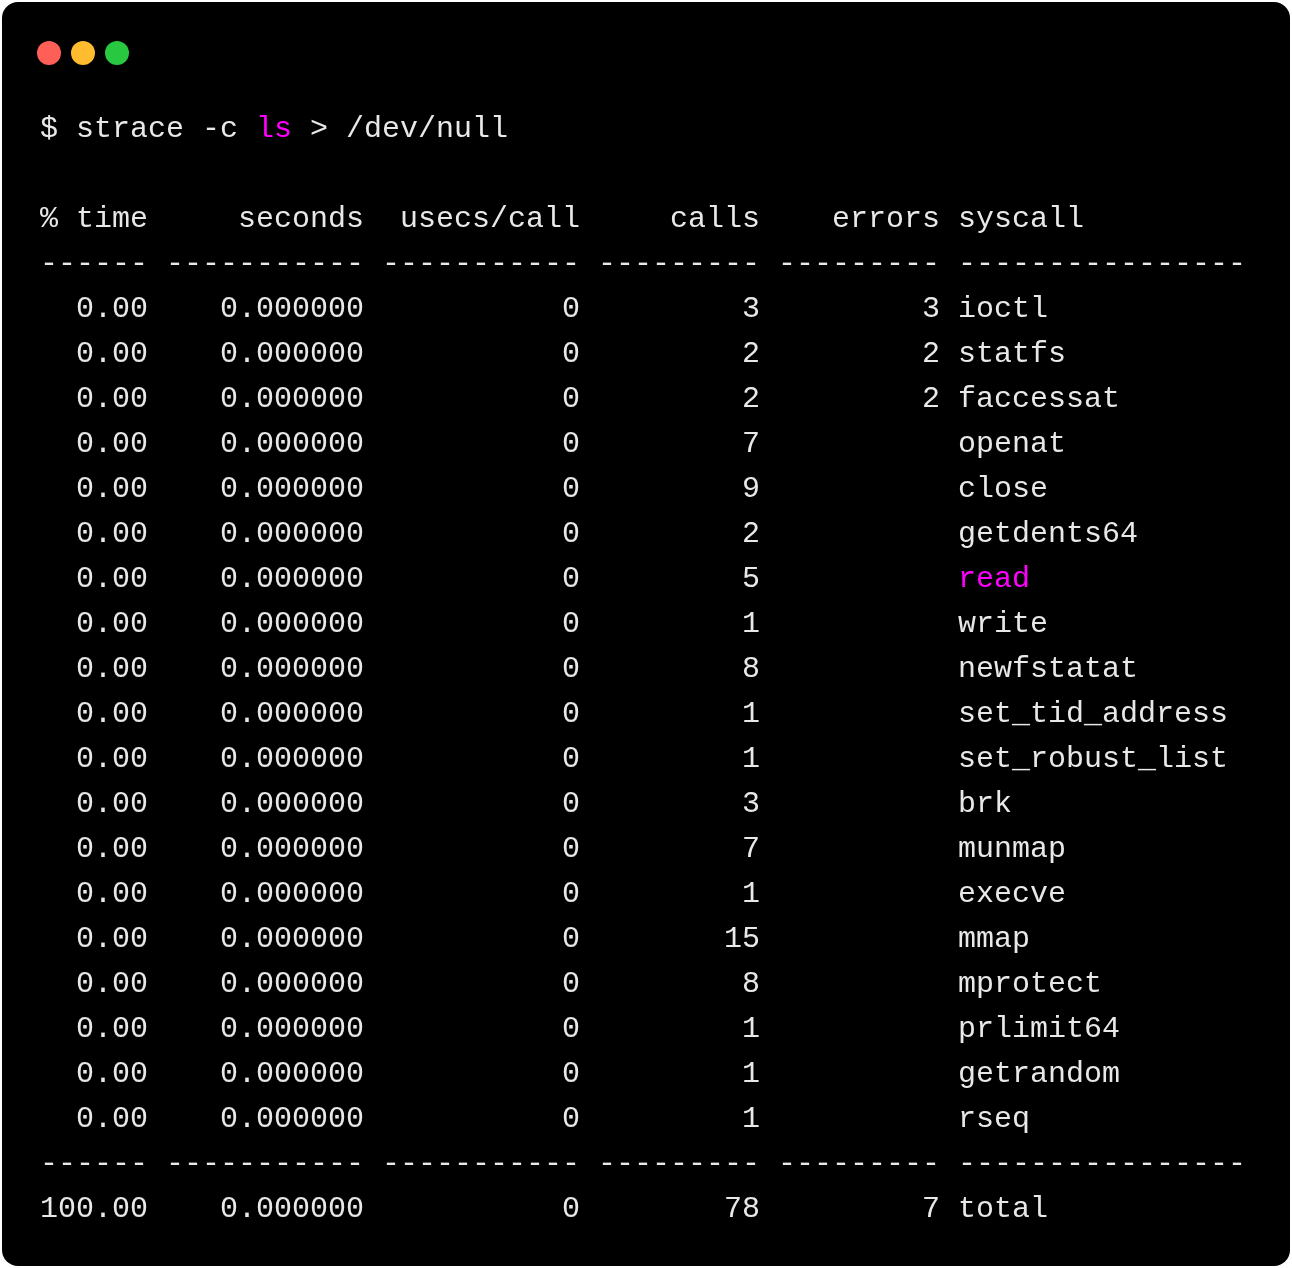 This screenshot has height=1268, width=1292. What do you see at coordinates (1048, 534) in the screenshot?
I see `table-cell-text: getdents64` at bounding box center [1048, 534].